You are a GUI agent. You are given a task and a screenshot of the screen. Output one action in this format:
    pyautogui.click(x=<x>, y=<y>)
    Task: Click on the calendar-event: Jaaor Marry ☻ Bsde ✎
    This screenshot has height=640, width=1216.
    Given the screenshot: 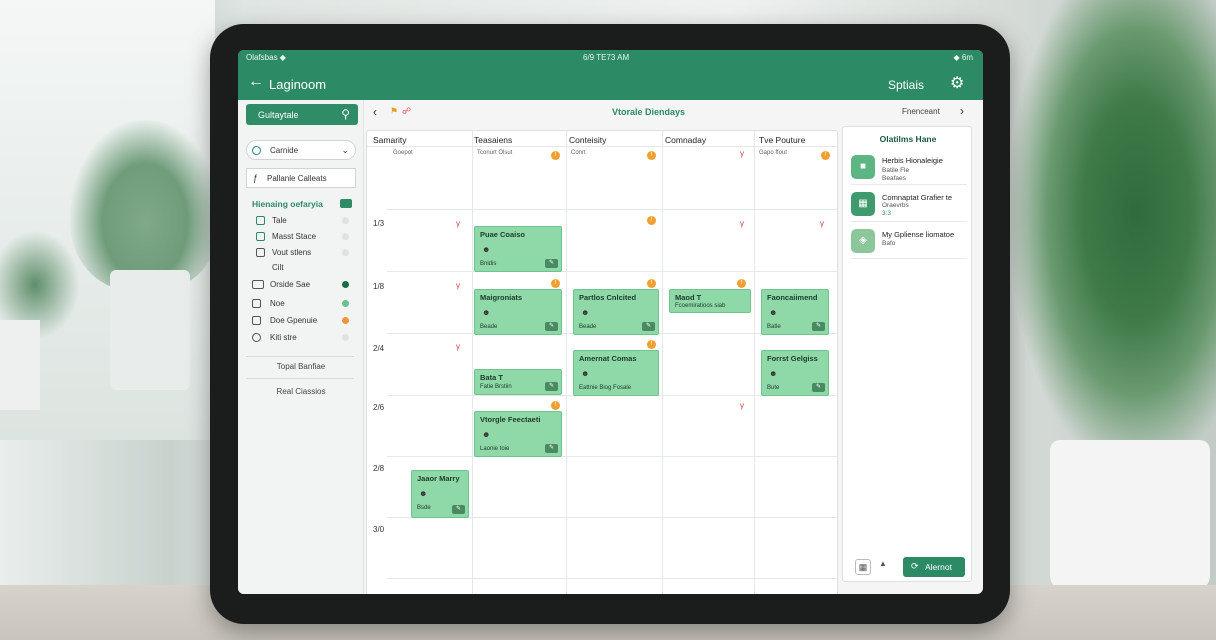 What is the action you would take?
    pyautogui.click(x=440, y=494)
    